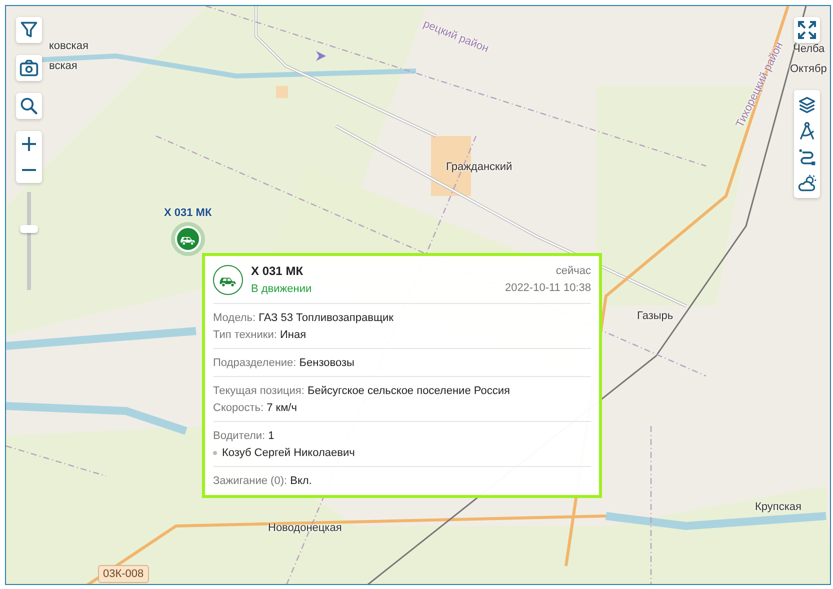  What do you see at coordinates (402, 481) in the screenshot?
I see `info-field: Зажигание (0): Вкл.` at bounding box center [402, 481].